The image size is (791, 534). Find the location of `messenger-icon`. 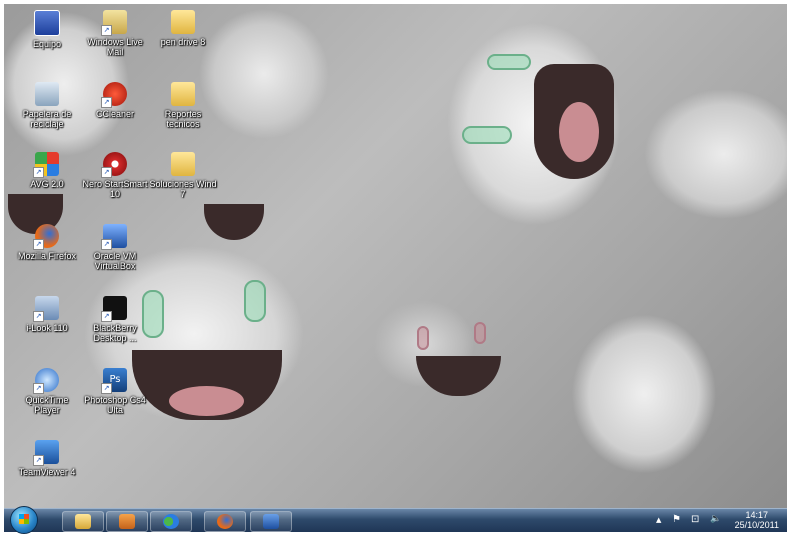

messenger-icon is located at coordinates (171, 521).